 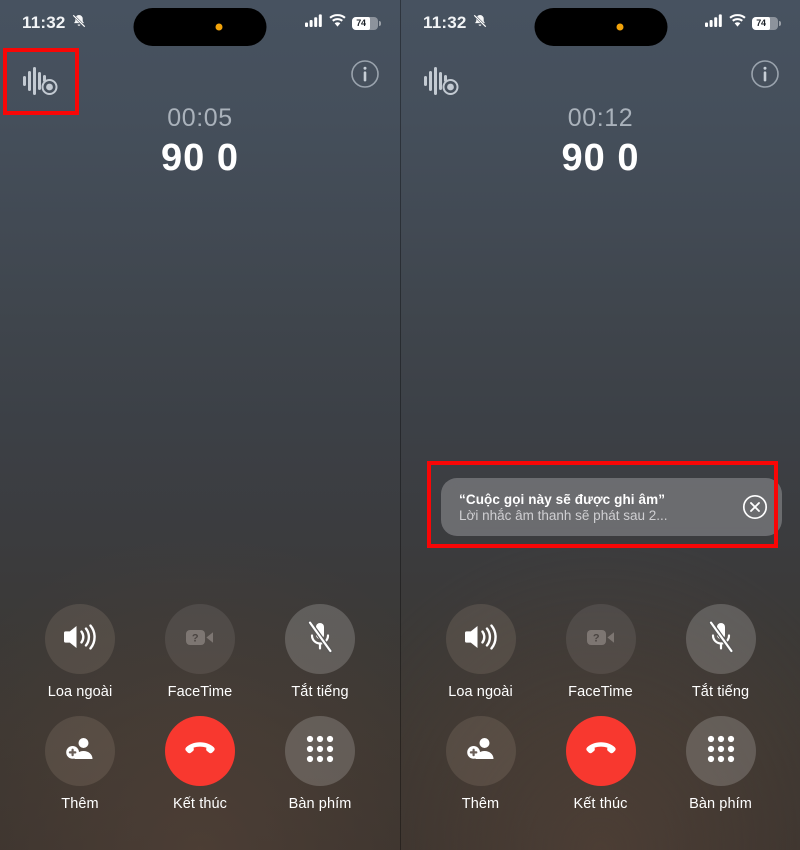 I want to click on call-info: 00:12 90 0, so click(x=600, y=142).